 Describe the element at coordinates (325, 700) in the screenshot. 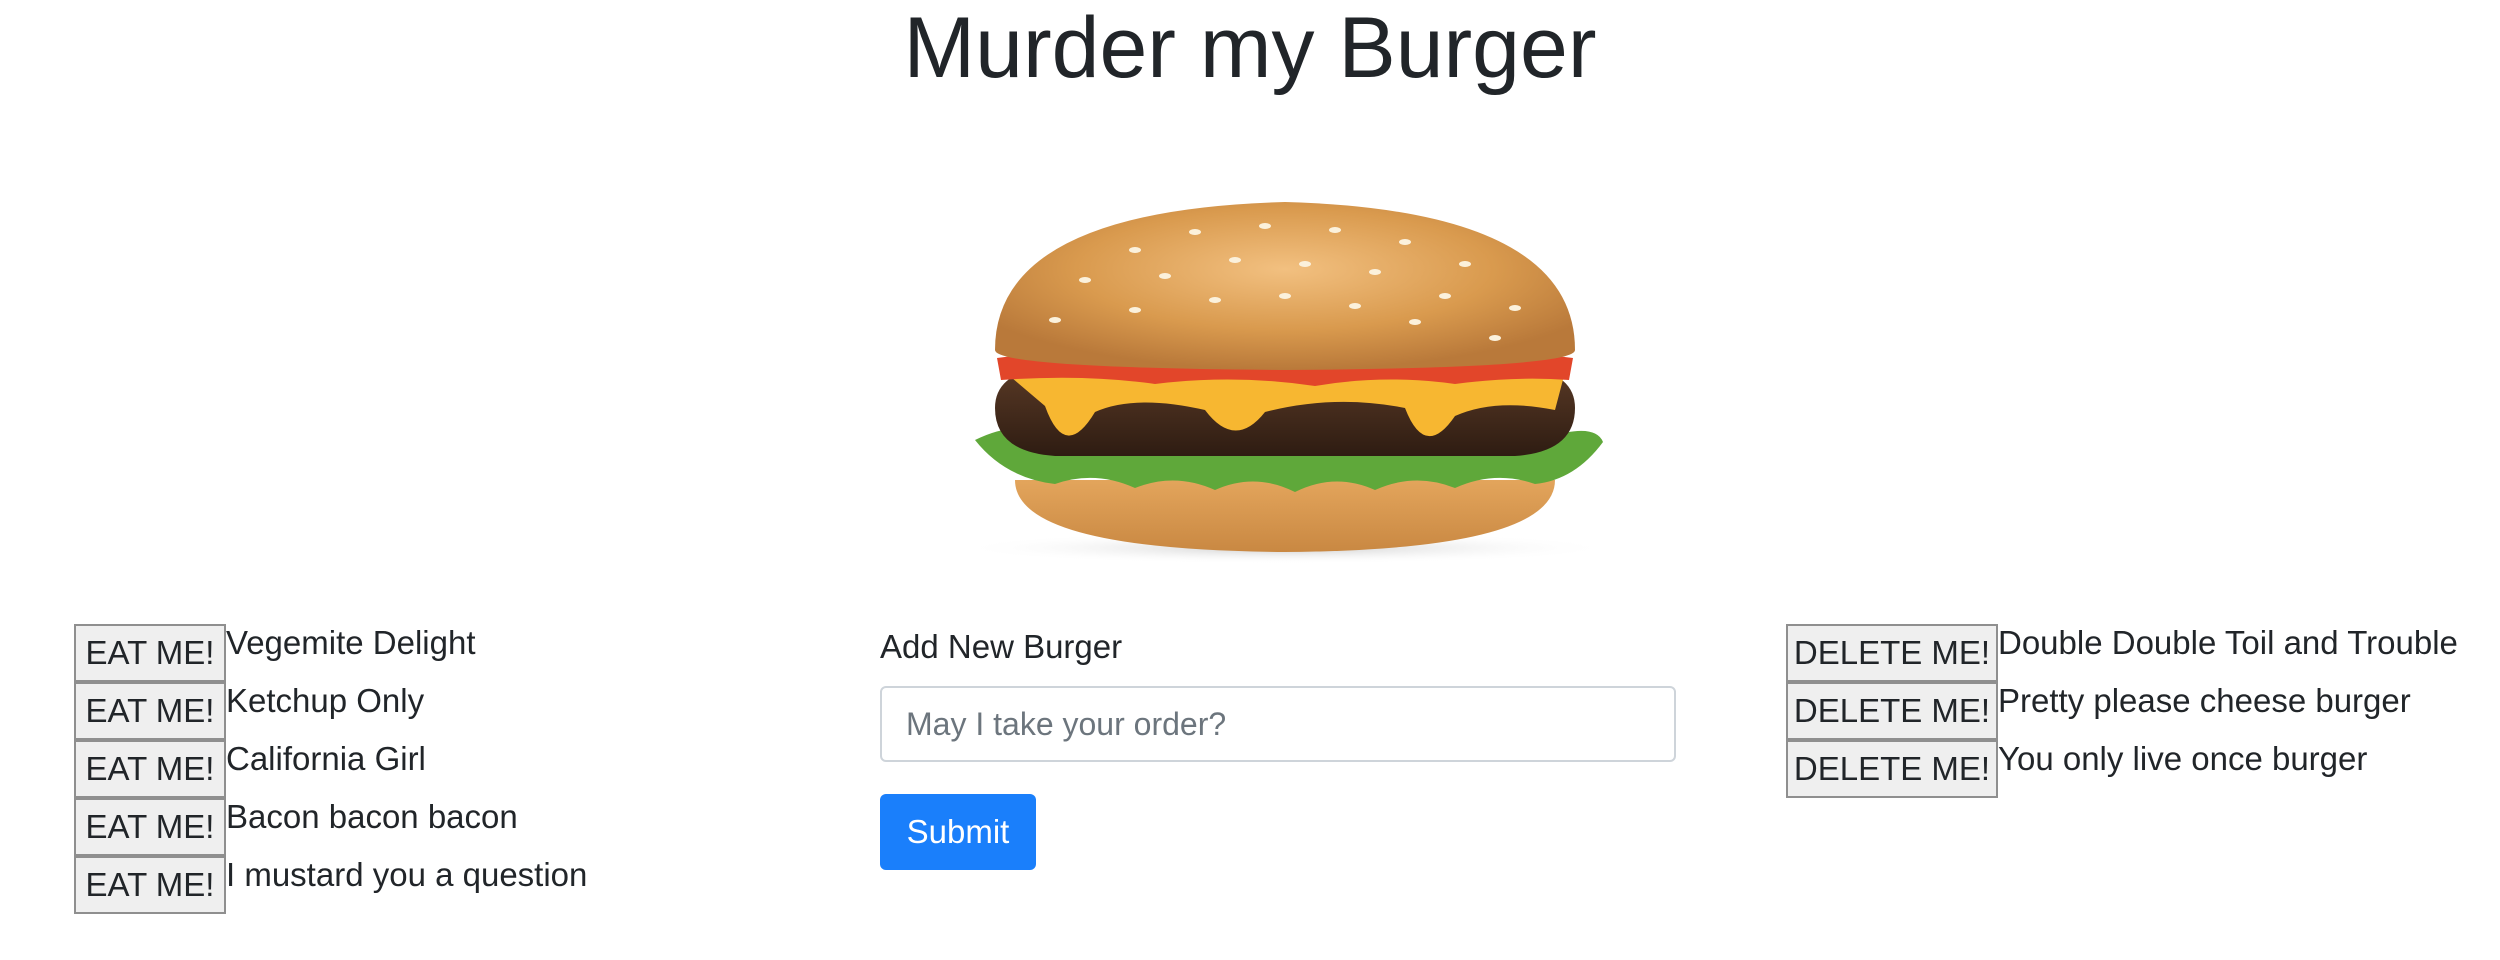

I see `burger-name: Ketchup Only` at that location.